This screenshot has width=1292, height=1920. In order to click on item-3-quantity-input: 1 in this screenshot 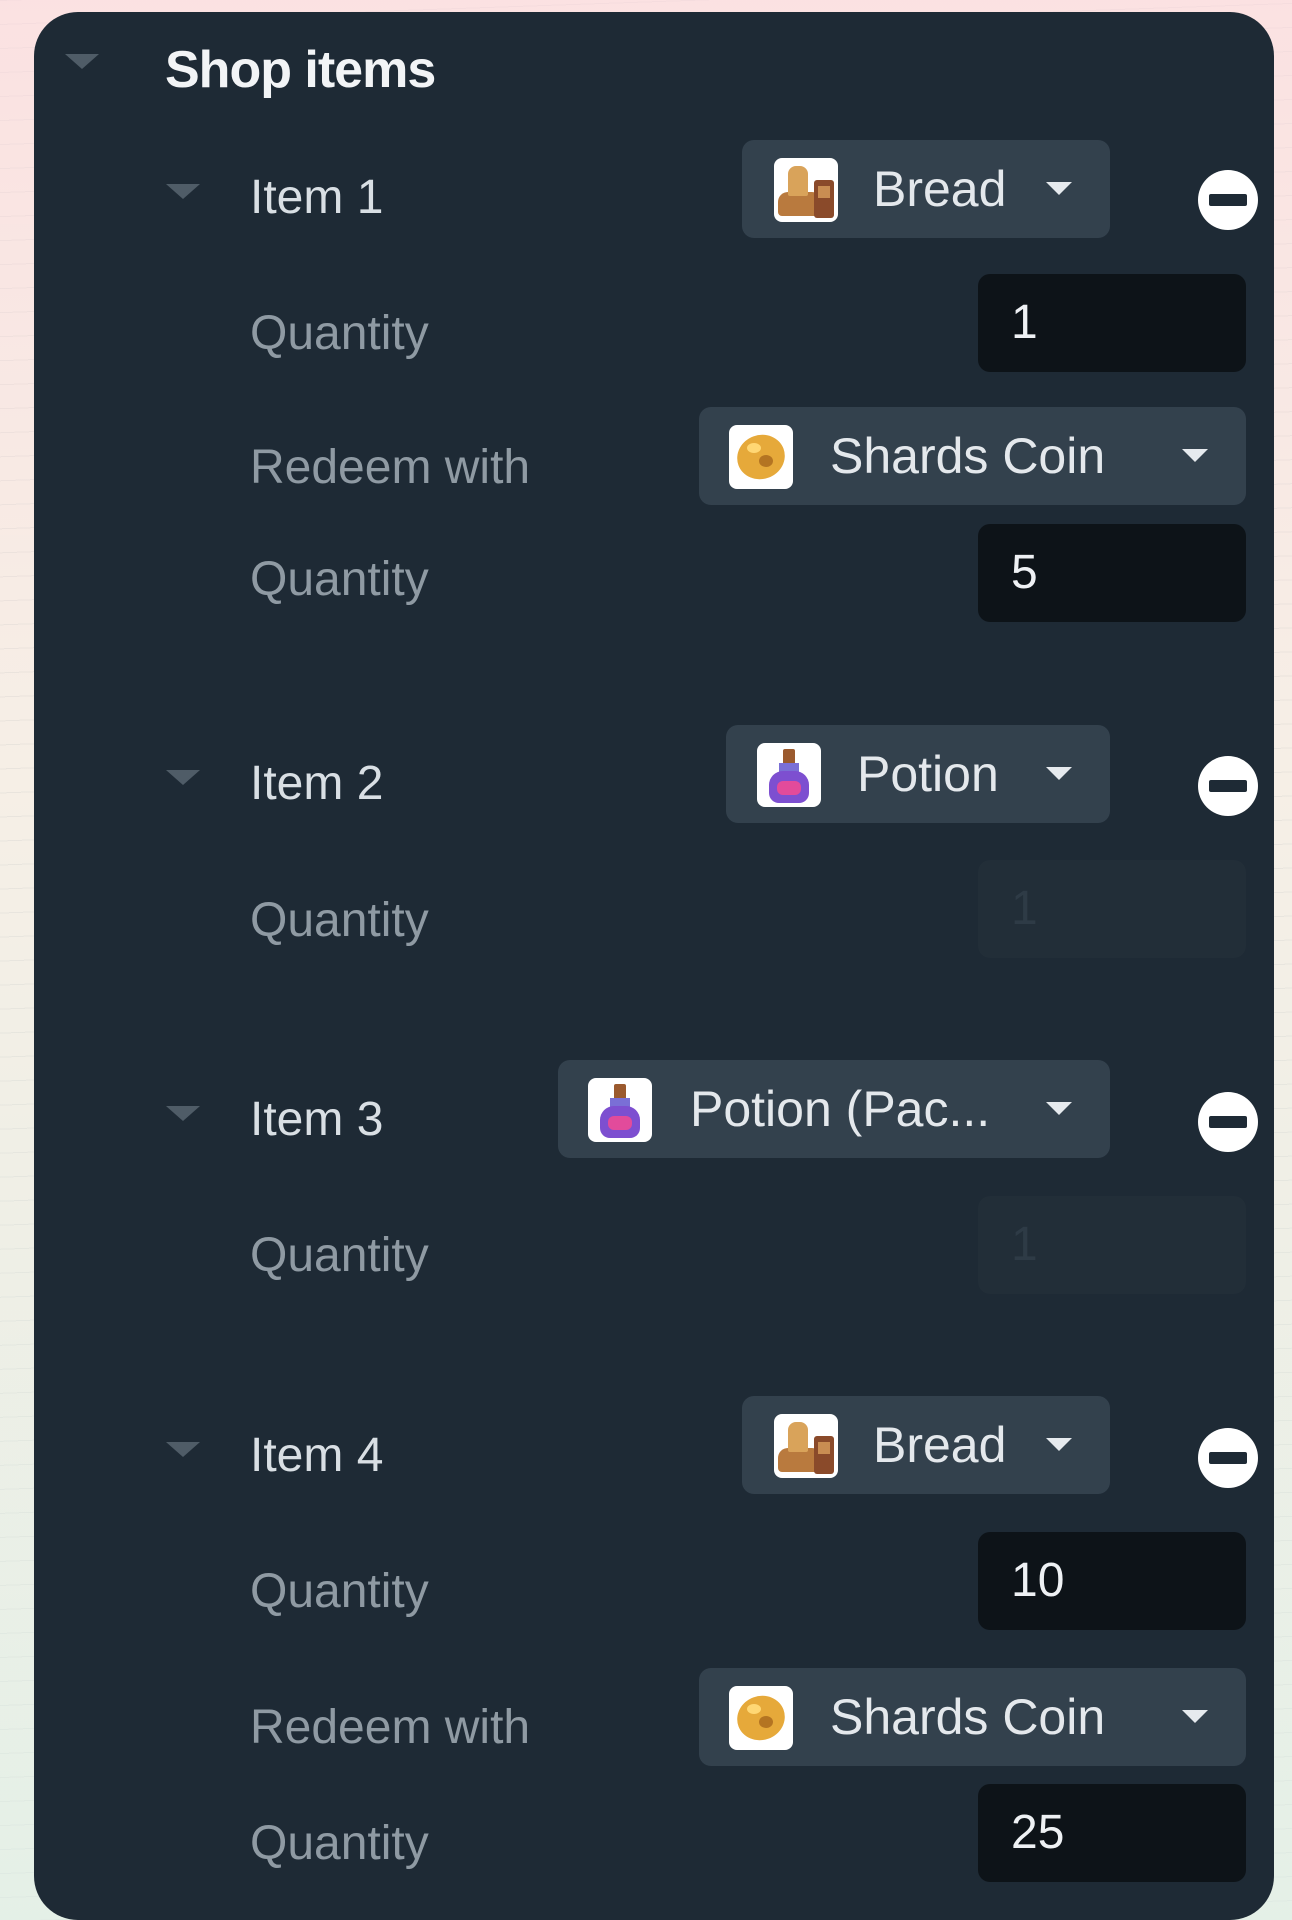, I will do `click(1112, 1245)`.